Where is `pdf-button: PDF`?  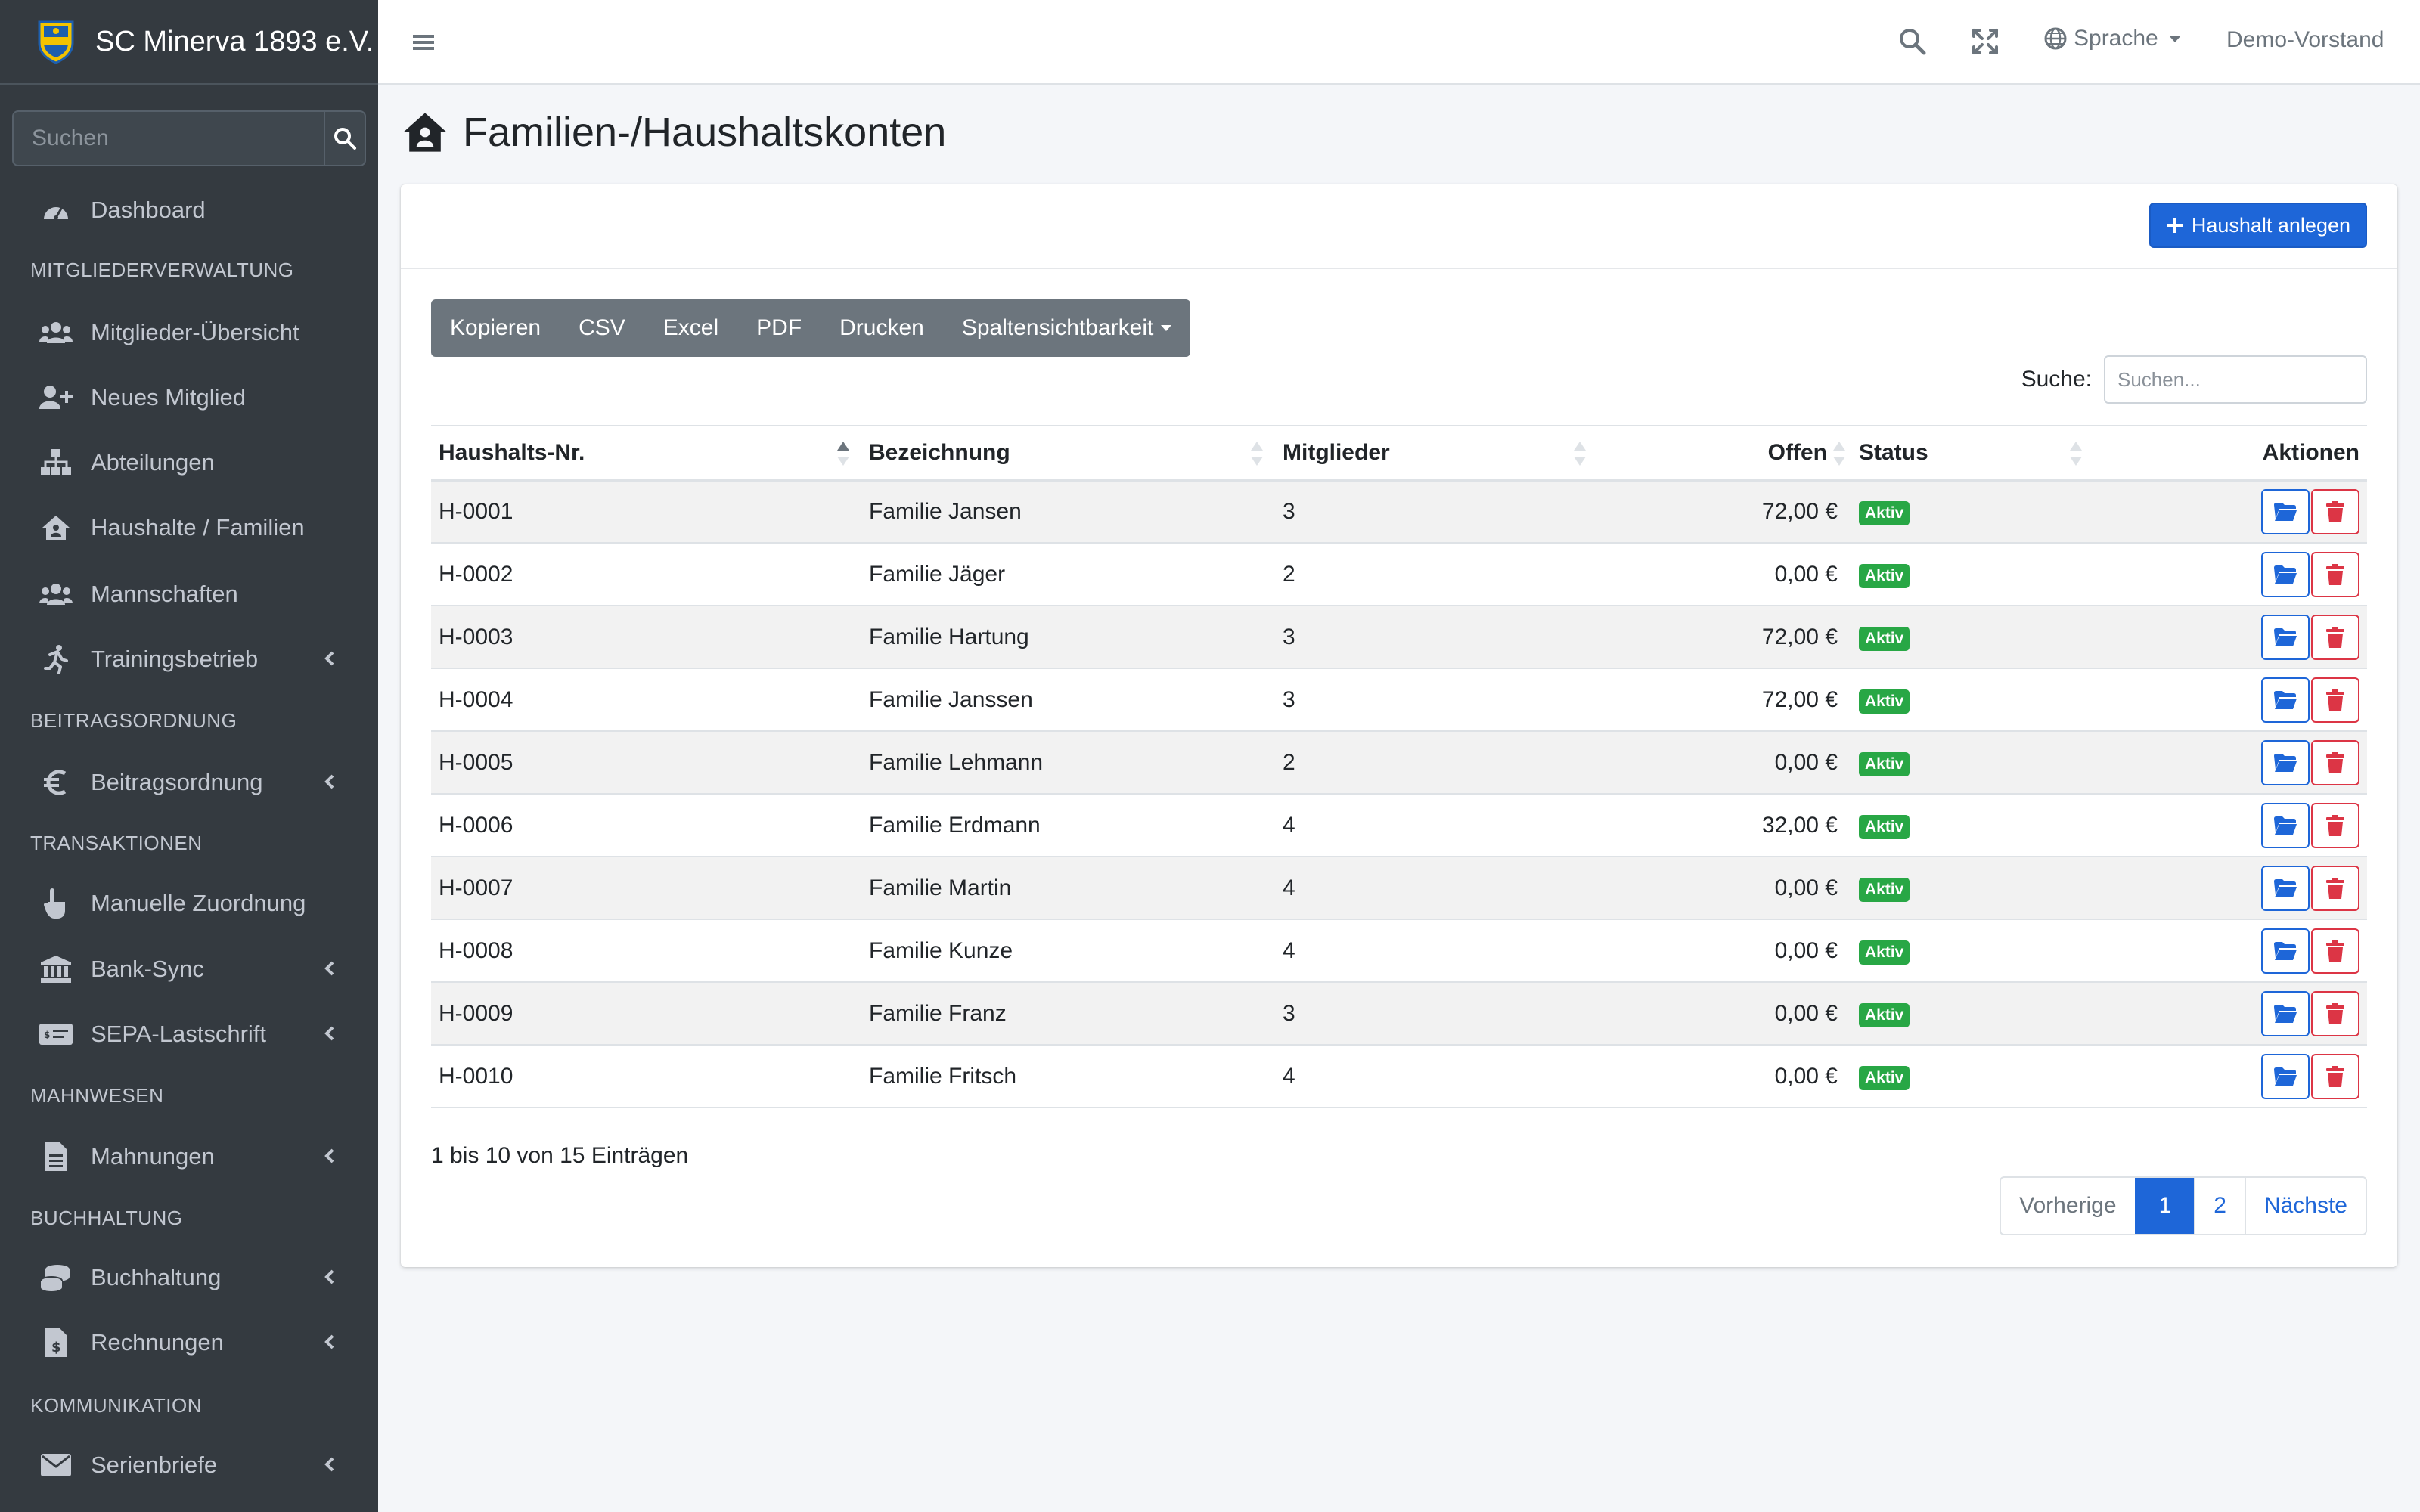 pdf-button: PDF is located at coordinates (779, 328).